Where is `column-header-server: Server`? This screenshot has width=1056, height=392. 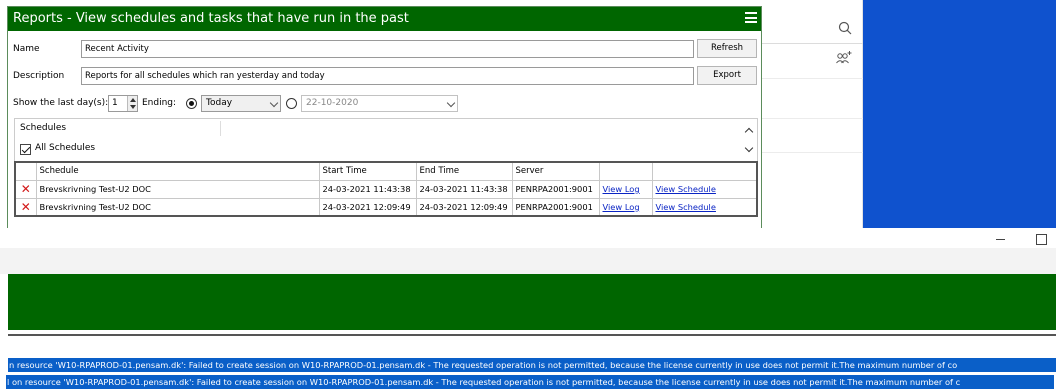 column-header-server: Server is located at coordinates (555, 171).